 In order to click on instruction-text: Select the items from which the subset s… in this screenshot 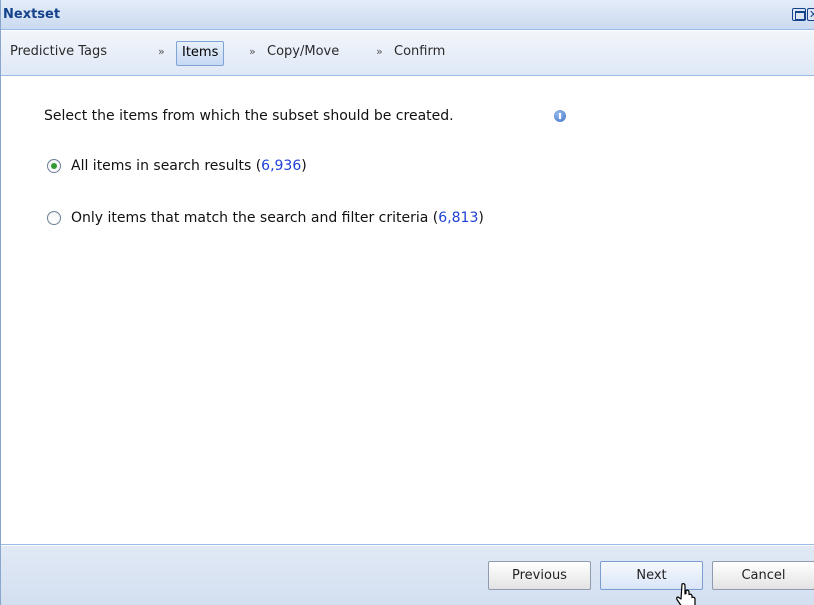, I will do `click(249, 116)`.